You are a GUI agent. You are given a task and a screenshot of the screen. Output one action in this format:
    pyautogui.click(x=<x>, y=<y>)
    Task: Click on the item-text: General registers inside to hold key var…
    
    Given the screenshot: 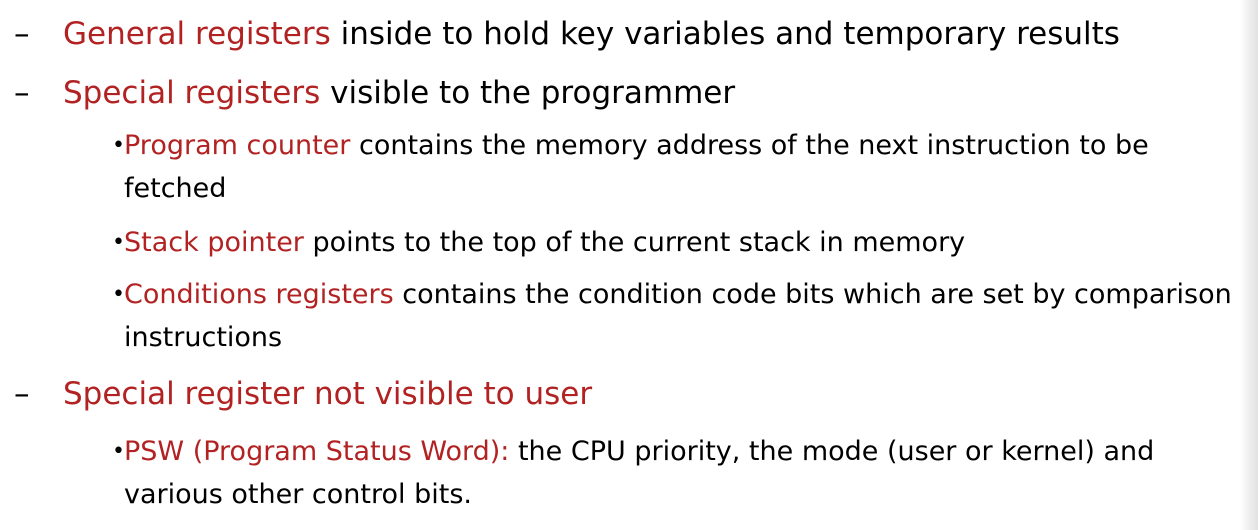 What is the action you would take?
    pyautogui.click(x=591, y=34)
    